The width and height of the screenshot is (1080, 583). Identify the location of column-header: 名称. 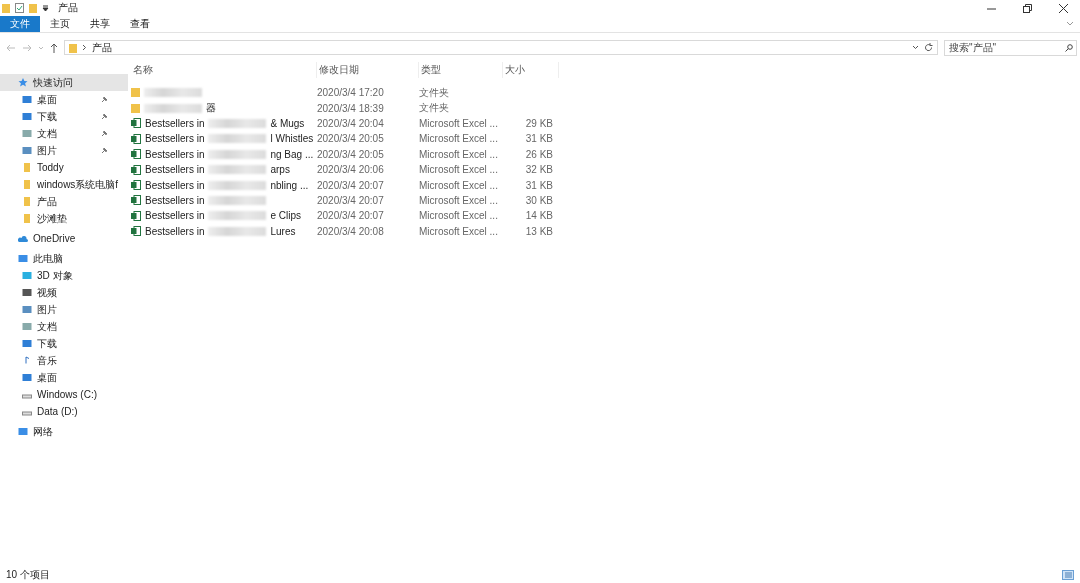
(224, 70).